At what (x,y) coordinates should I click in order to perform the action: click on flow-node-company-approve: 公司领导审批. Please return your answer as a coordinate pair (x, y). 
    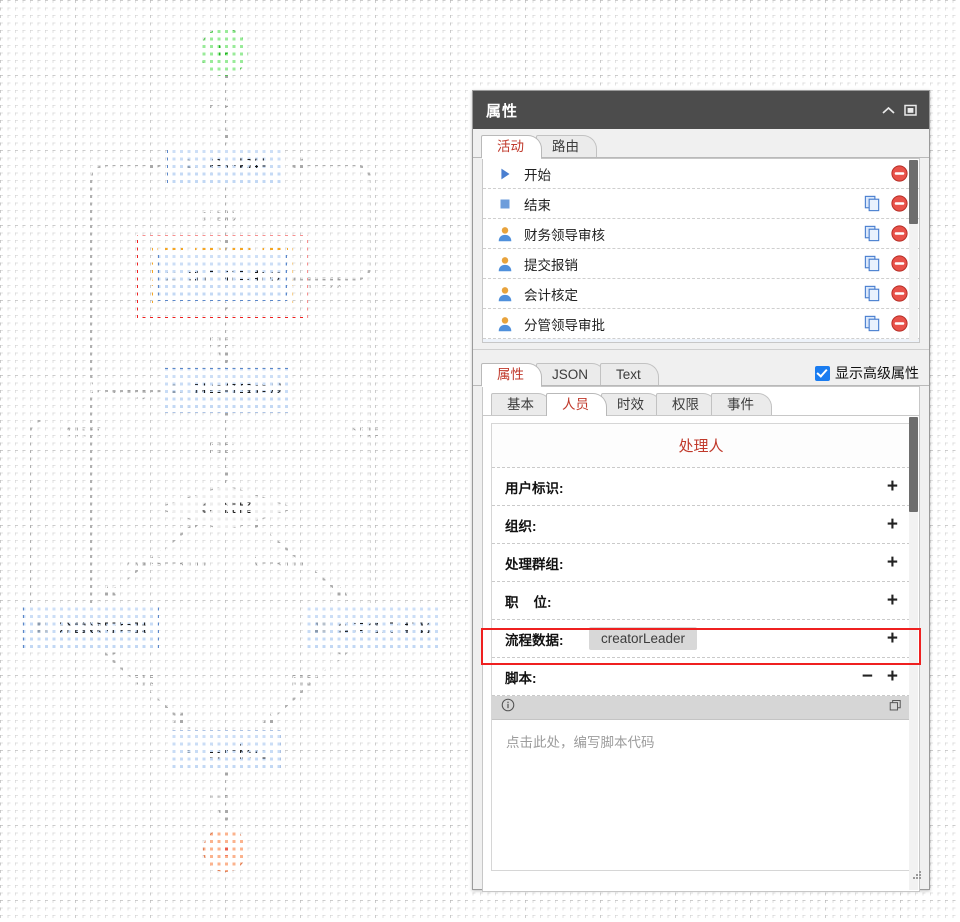
    Looking at the image, I should click on (372, 626).